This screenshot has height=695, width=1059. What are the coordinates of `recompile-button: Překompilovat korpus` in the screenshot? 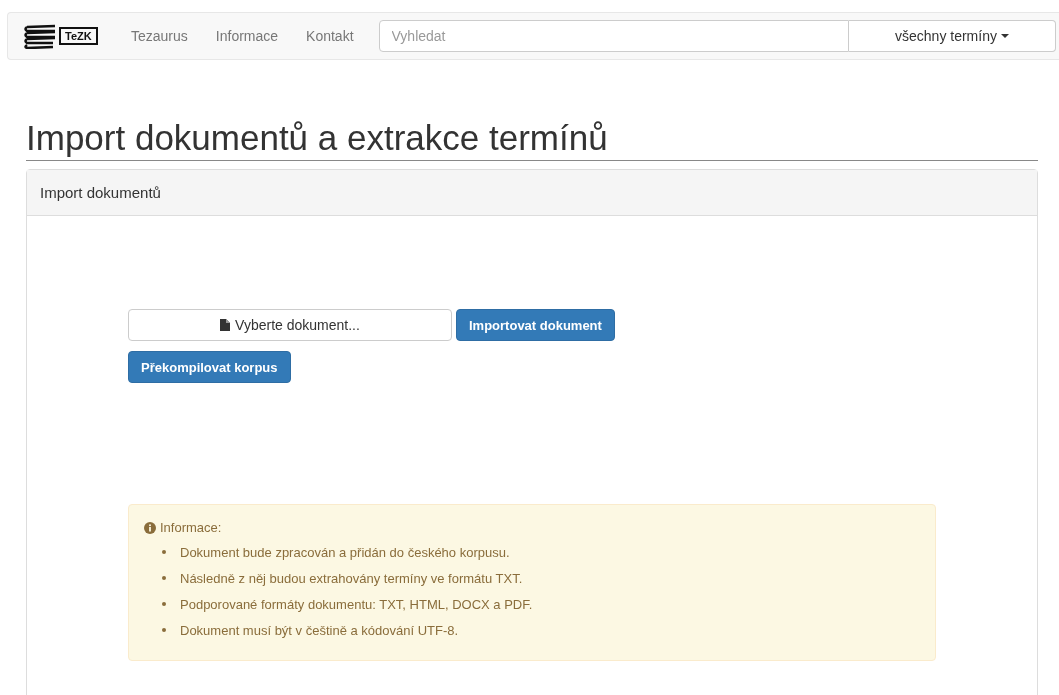 It's located at (209, 367).